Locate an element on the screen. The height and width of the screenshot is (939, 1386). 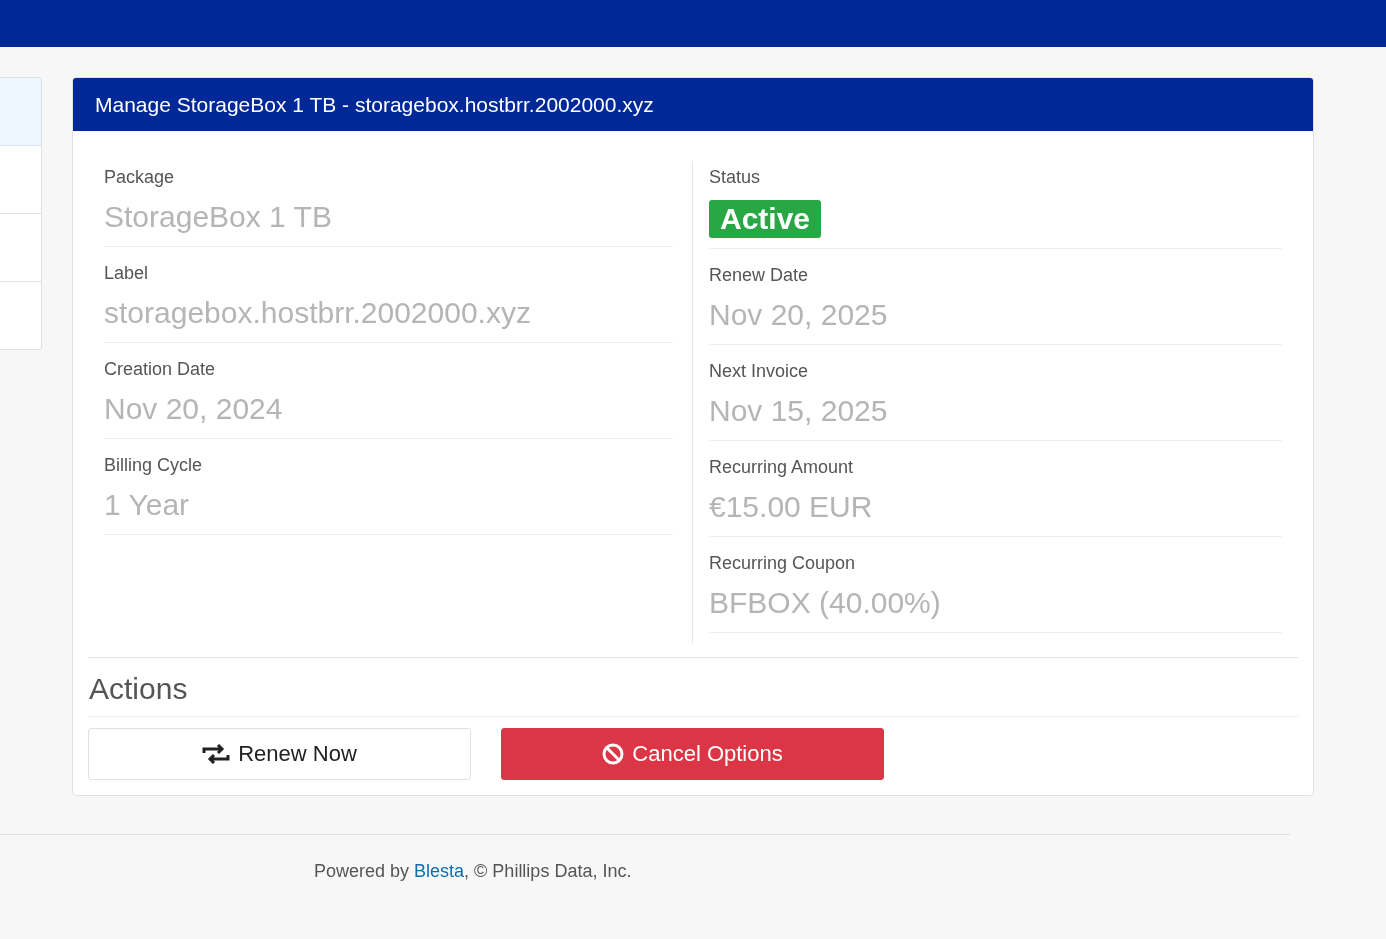
field-value: storagebox.hostbrr.2002000.xyz is located at coordinates (318, 313).